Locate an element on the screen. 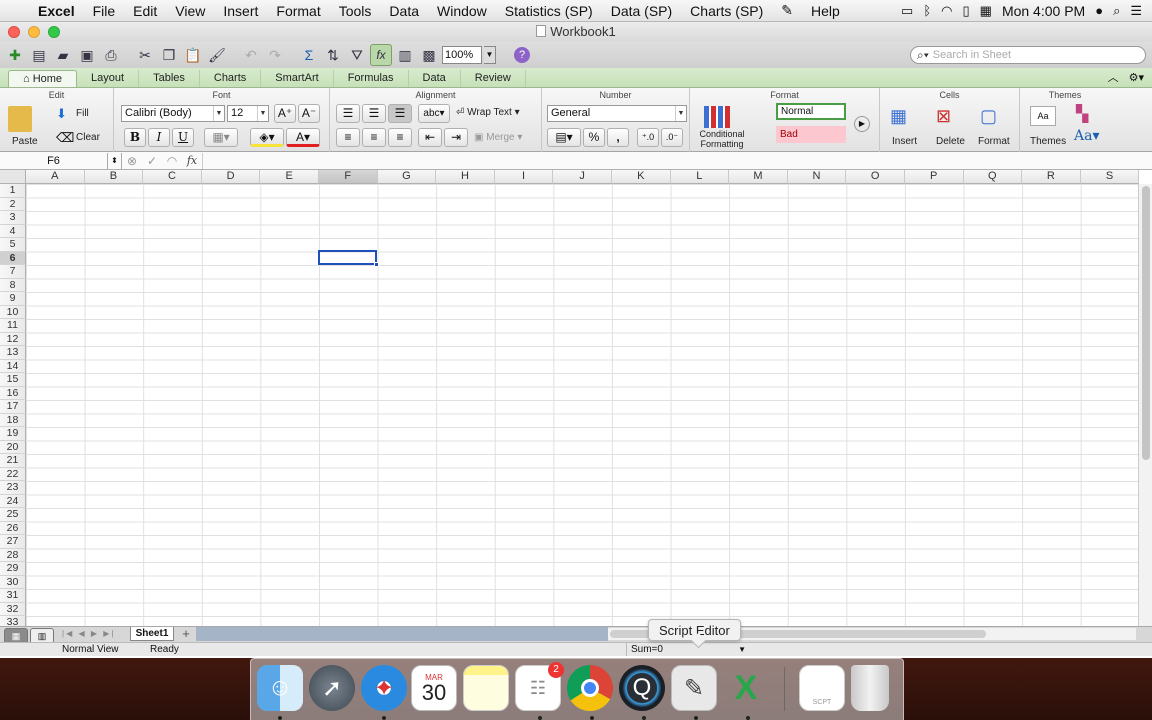 The image size is (1152, 720). sheet-tab: Sheet1 is located at coordinates (152, 634).